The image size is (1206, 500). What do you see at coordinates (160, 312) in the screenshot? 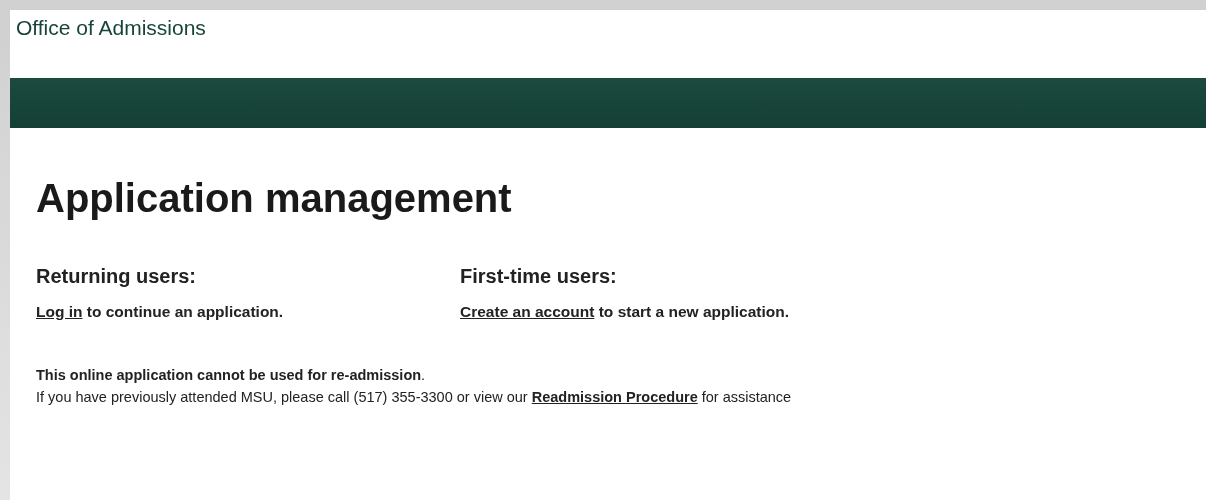
I see `instruction-text: Log in to continue an application.` at bounding box center [160, 312].